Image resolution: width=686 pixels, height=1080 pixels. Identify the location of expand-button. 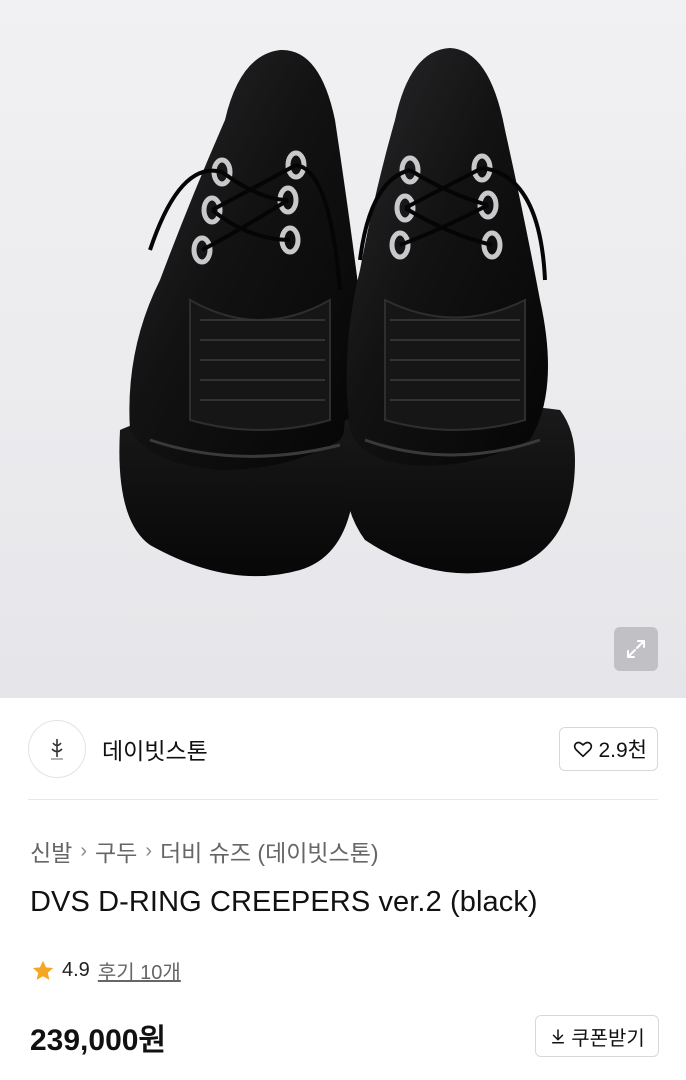
(636, 649).